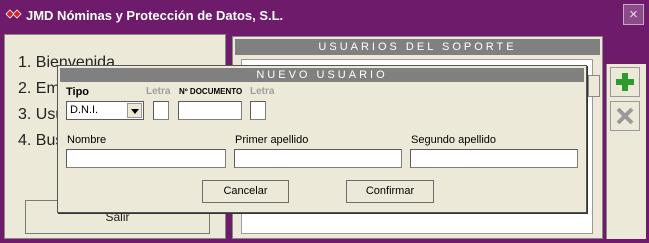 The height and width of the screenshot is (243, 649). Describe the element at coordinates (134, 110) in the screenshot. I see `chevron-down-icon` at that location.